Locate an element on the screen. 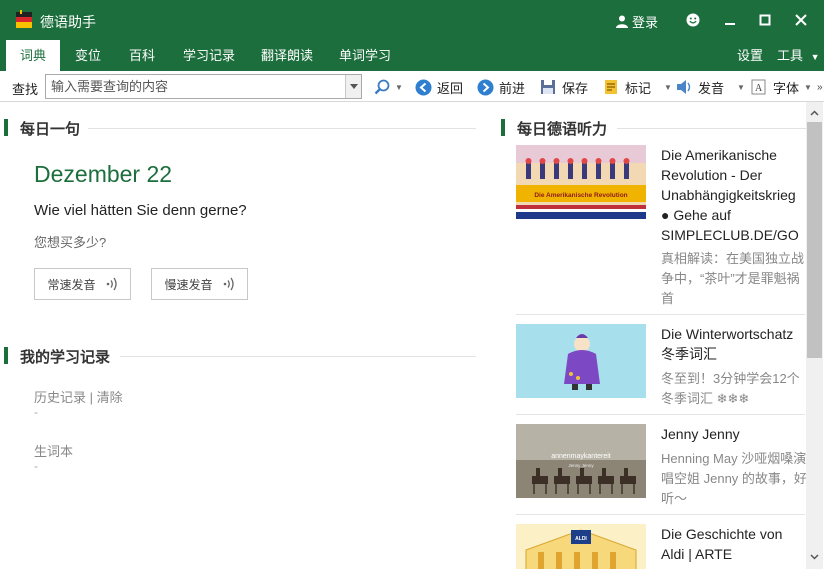  settings-menu: 设置 is located at coordinates (750, 55).